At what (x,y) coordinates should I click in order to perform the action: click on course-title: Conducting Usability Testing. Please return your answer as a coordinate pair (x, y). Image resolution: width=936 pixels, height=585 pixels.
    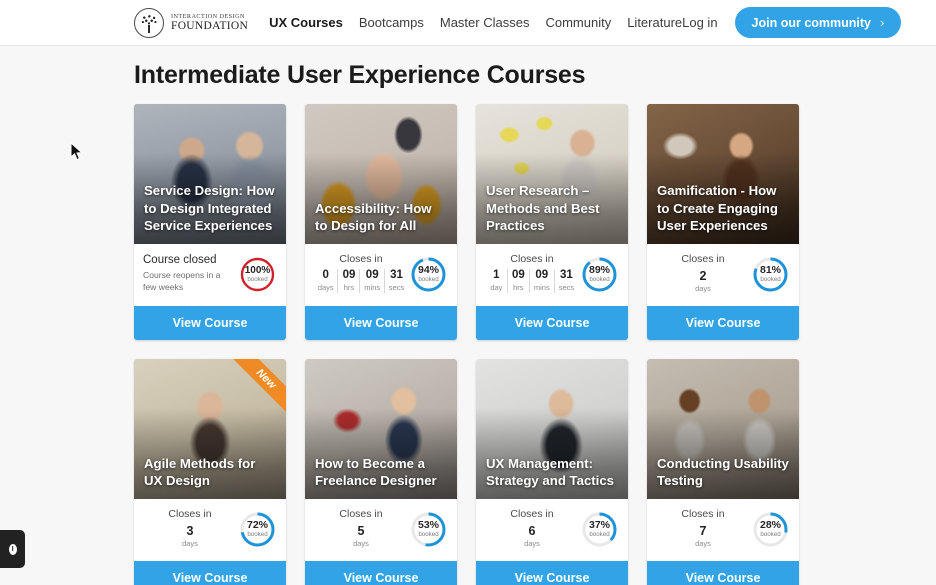
    Looking at the image, I should click on (723, 472).